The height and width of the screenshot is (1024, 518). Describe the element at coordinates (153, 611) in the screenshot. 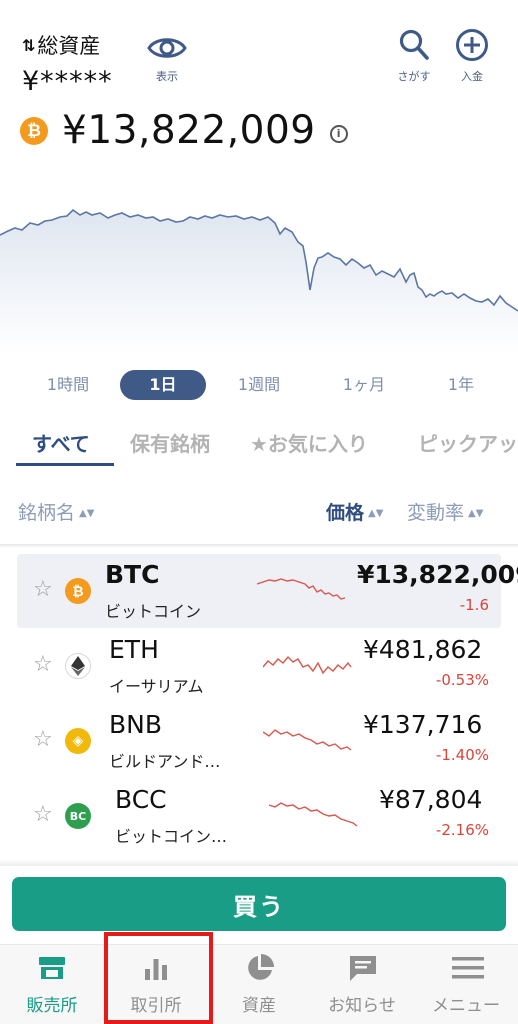

I see `coin-name: ビットコイン` at that location.